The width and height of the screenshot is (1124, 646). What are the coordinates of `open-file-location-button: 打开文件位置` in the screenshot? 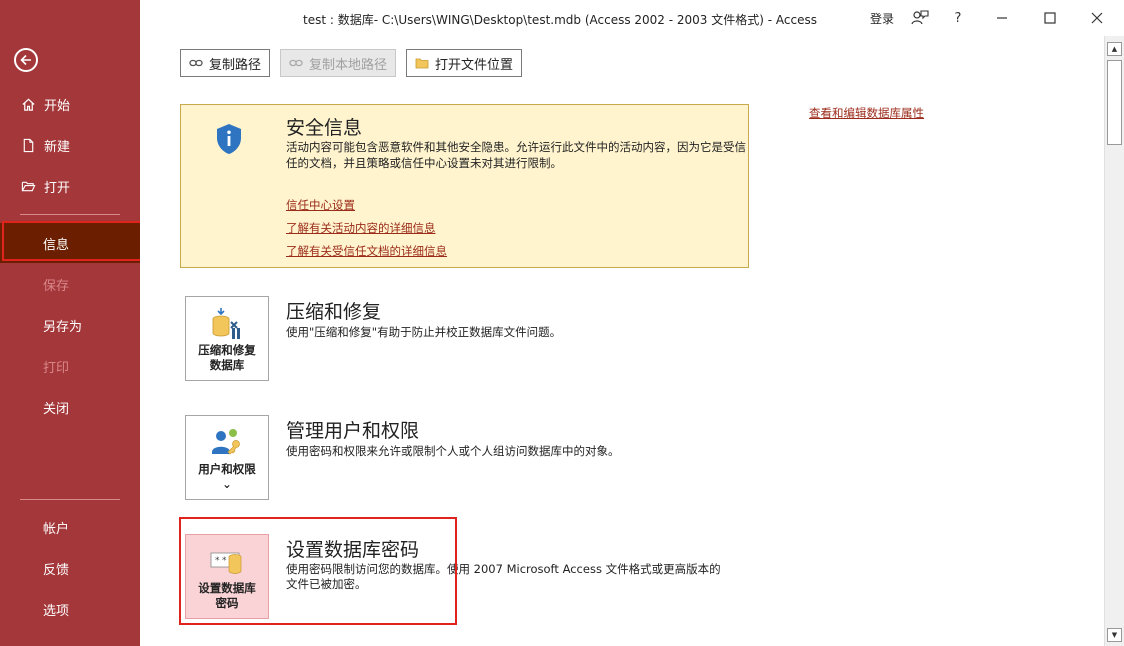 It's located at (464, 63).